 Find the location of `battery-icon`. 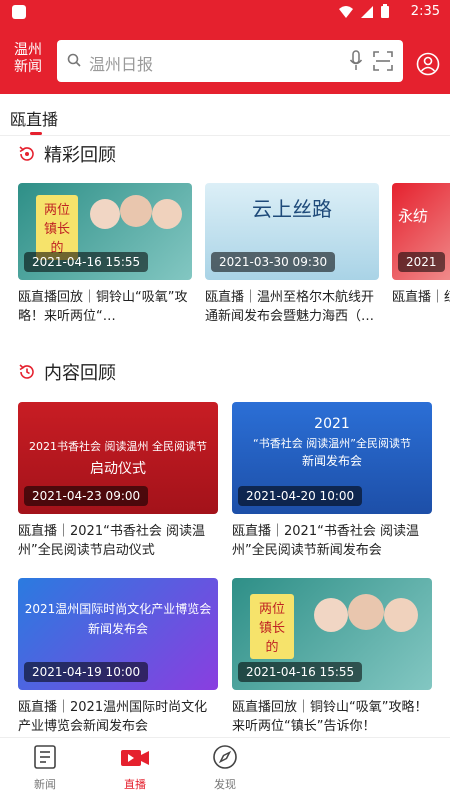

battery-icon is located at coordinates (385, 11).